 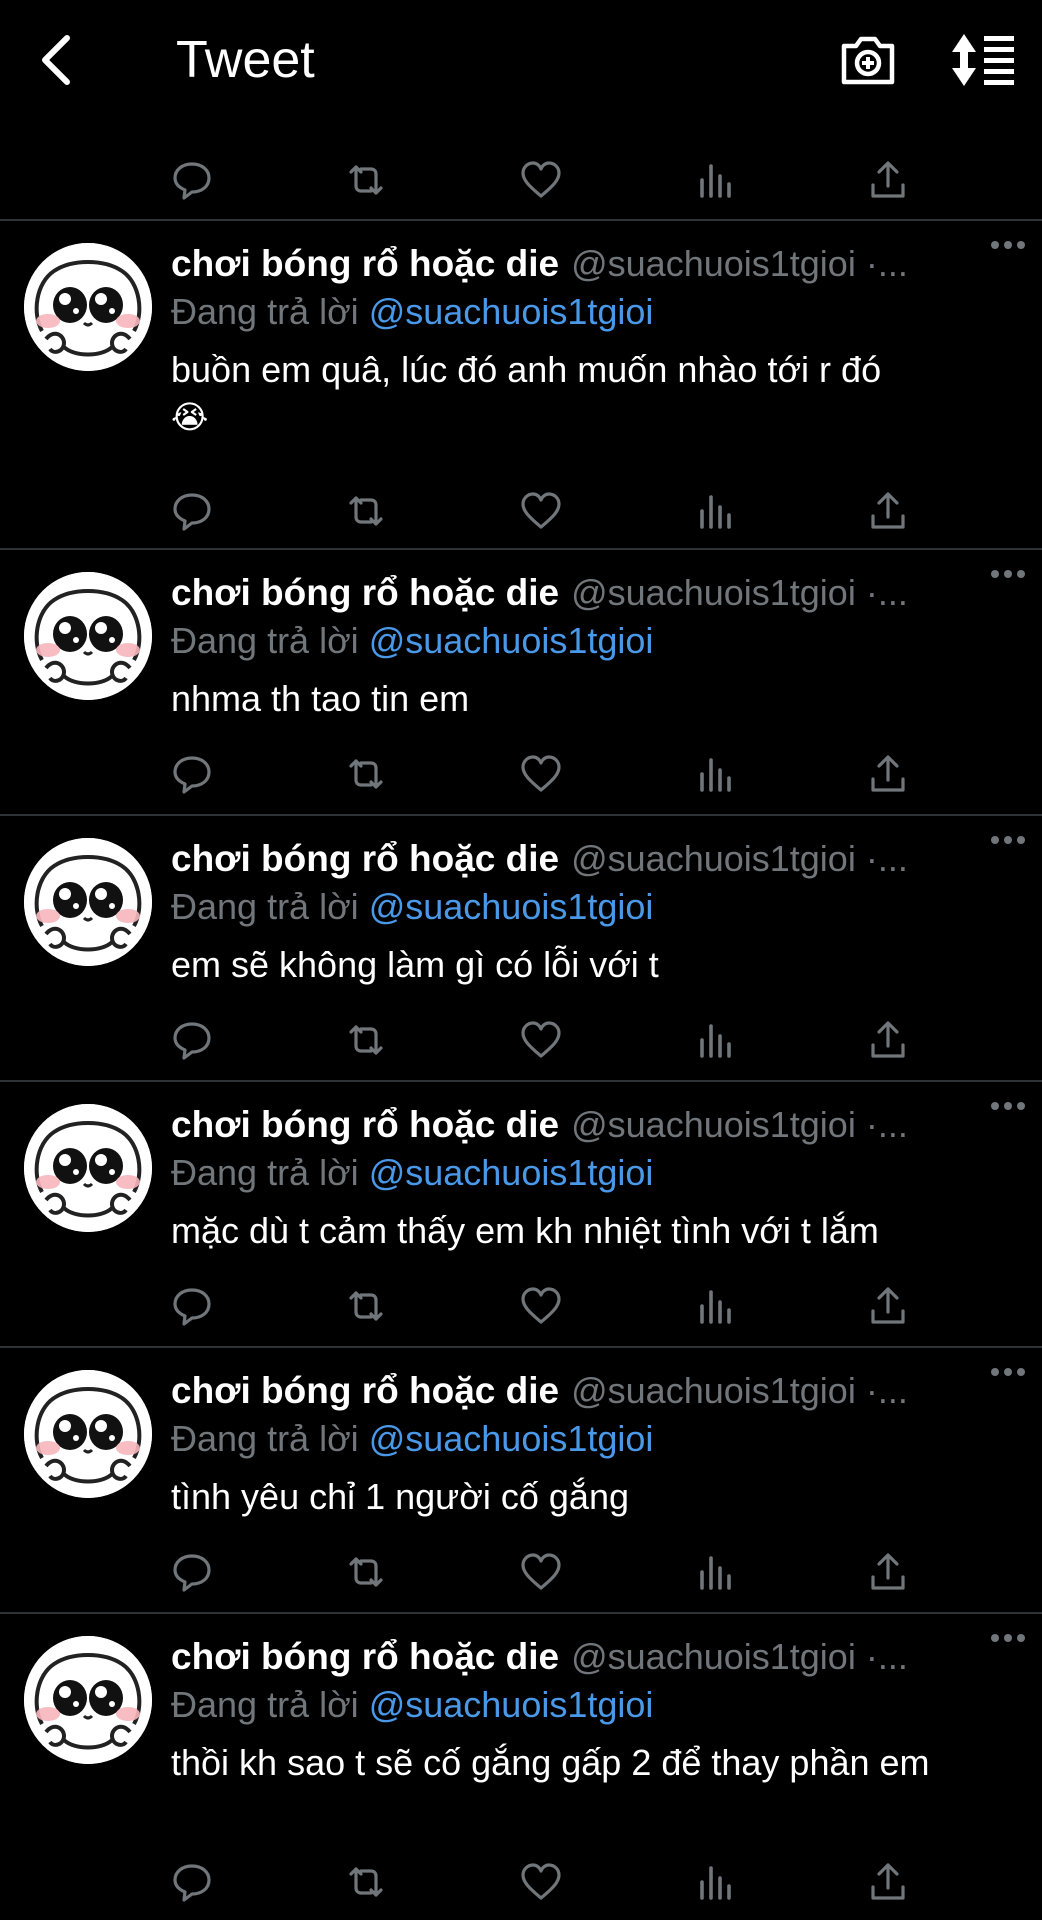 I want to click on tweet-text: tình yêu chỉ 1 người cố gắng, so click(x=596, y=1497).